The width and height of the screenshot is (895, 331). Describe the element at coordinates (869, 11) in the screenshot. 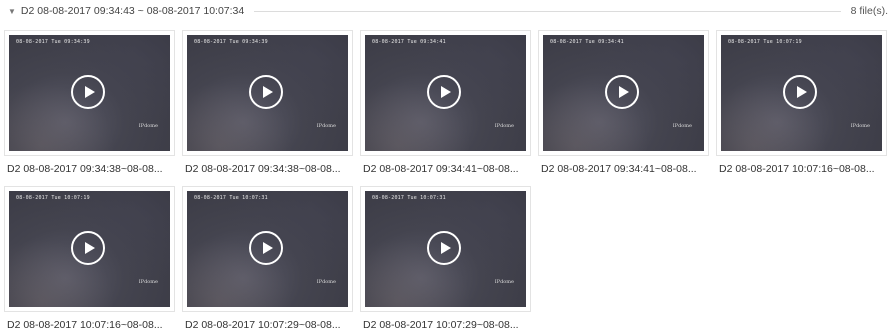

I see `file-count: 8 file(s).` at that location.